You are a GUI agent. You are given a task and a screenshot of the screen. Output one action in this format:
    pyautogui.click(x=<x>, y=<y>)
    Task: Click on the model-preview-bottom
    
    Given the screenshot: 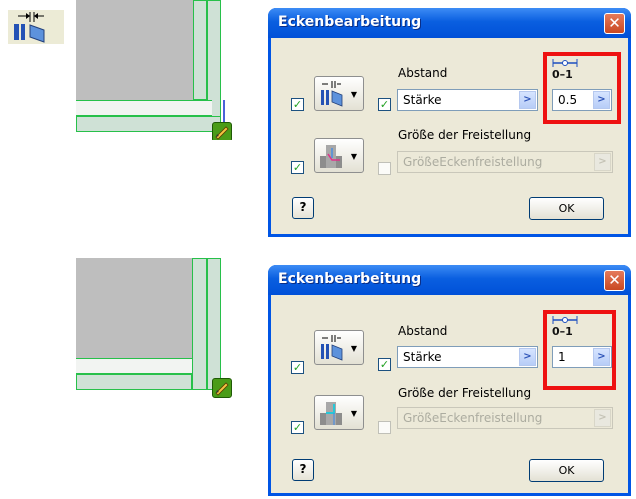 What is the action you would take?
    pyautogui.click(x=159, y=328)
    